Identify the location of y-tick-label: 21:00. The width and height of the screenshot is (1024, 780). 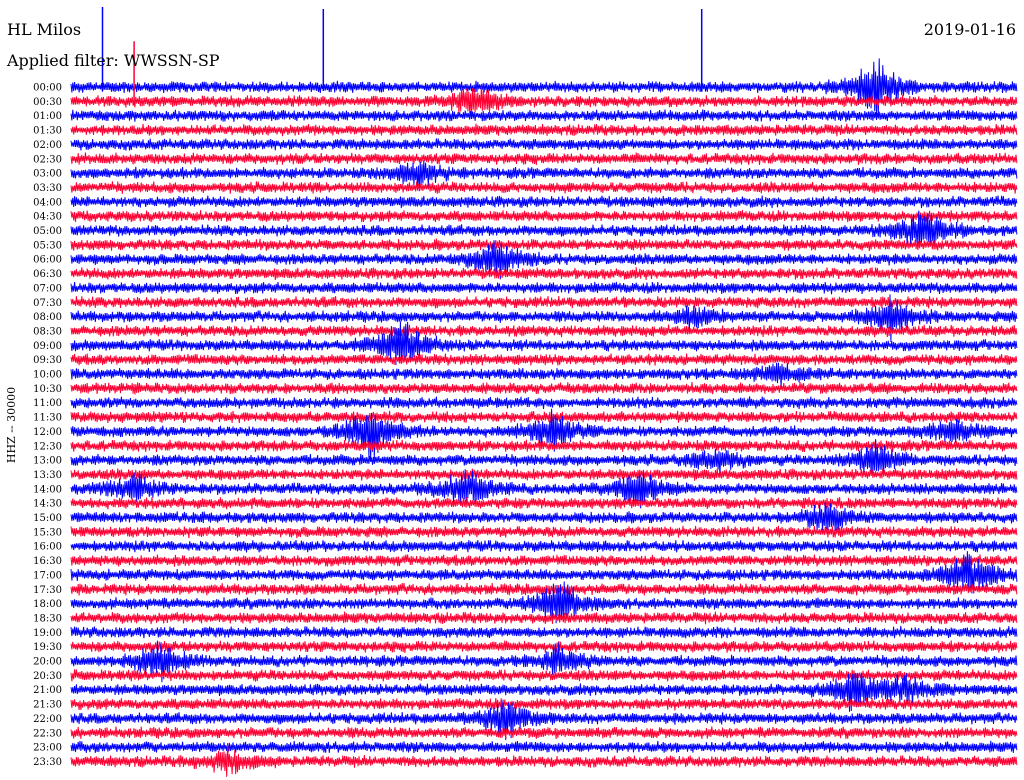
(47, 690).